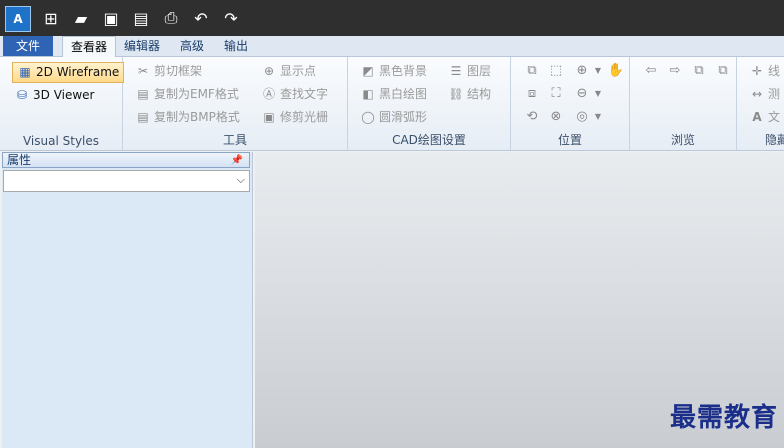 The width and height of the screenshot is (784, 448). Describe the element at coordinates (231, 18) in the screenshot. I see `redo-icon: ↷` at that location.